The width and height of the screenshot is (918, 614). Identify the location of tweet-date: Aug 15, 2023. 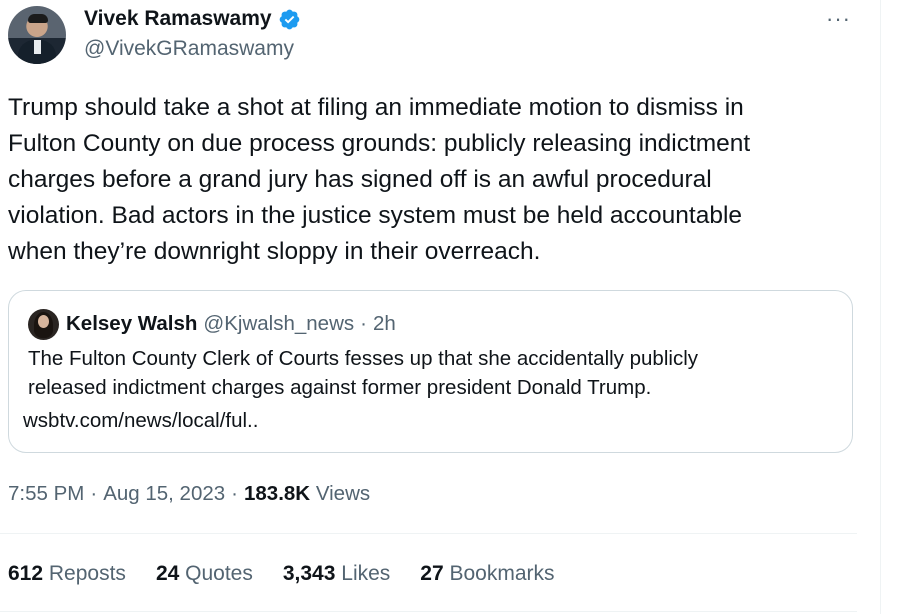
(164, 494).